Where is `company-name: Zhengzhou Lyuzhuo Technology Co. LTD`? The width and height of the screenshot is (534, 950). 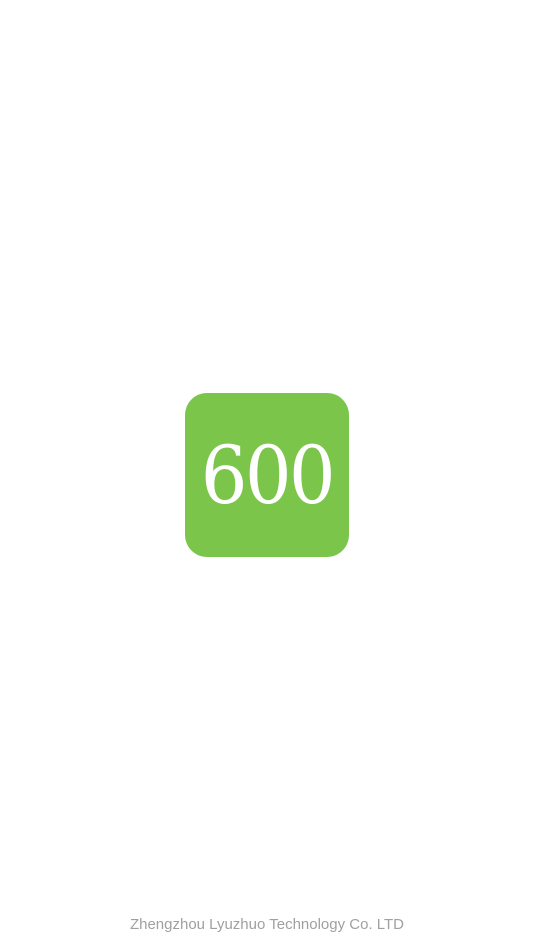
company-name: Zhengzhou Lyuzhuo Technology Co. LTD is located at coordinates (267, 924).